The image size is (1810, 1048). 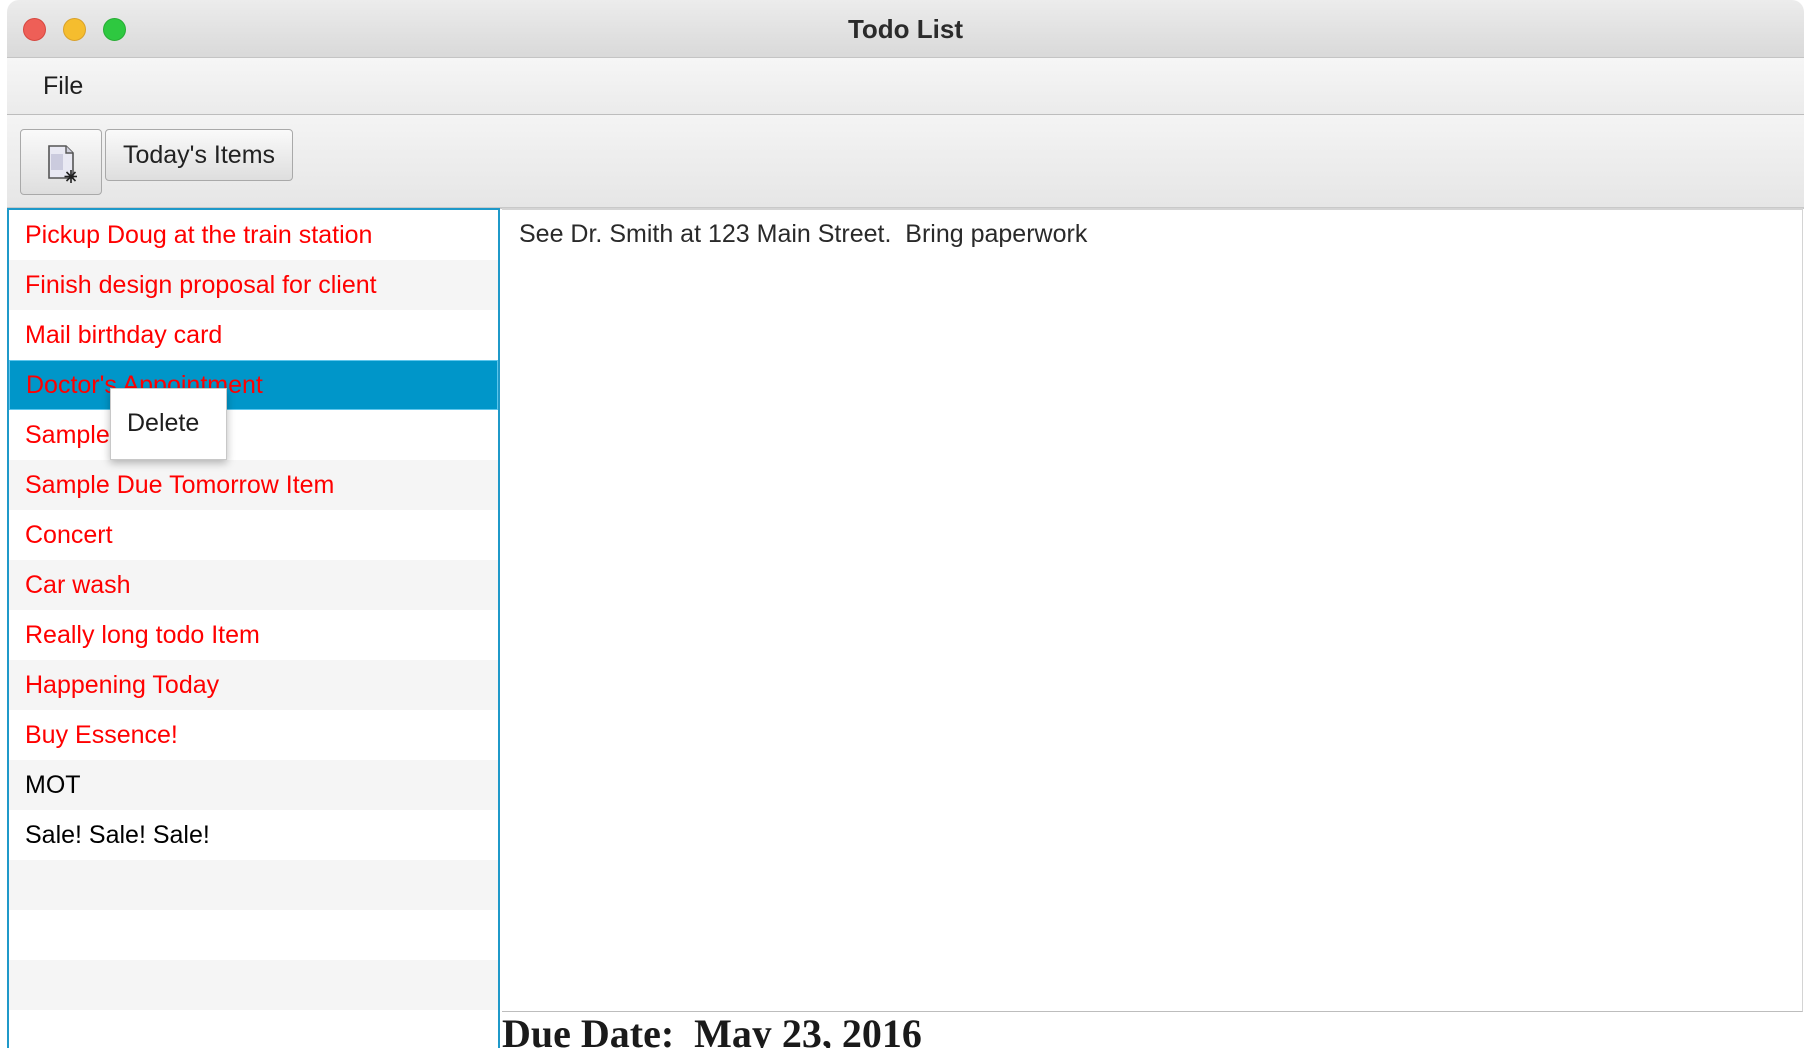 I want to click on new-item-button, so click(x=61, y=162).